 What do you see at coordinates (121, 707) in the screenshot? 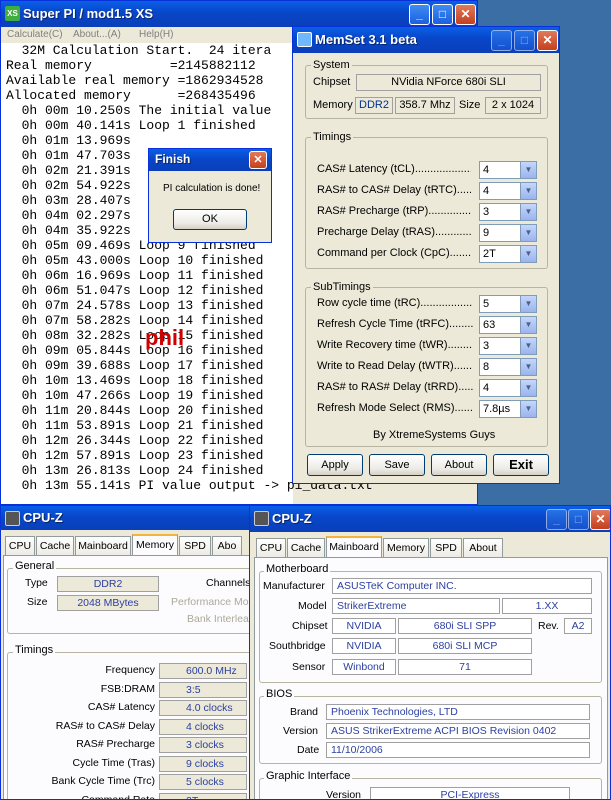
I see `cpuz-timing-label: CAS# Latency` at bounding box center [121, 707].